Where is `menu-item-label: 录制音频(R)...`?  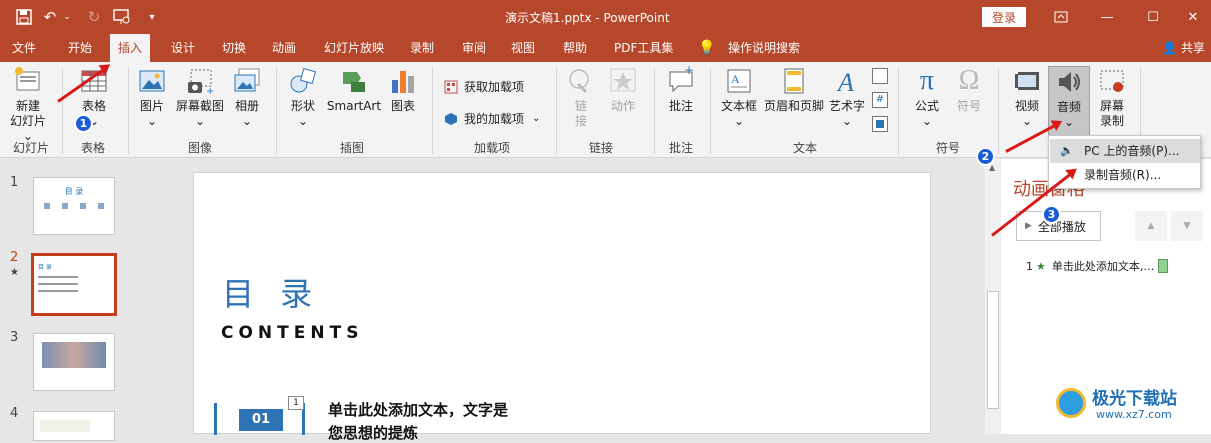
menu-item-label: 录制音频(R)... is located at coordinates (1123, 175).